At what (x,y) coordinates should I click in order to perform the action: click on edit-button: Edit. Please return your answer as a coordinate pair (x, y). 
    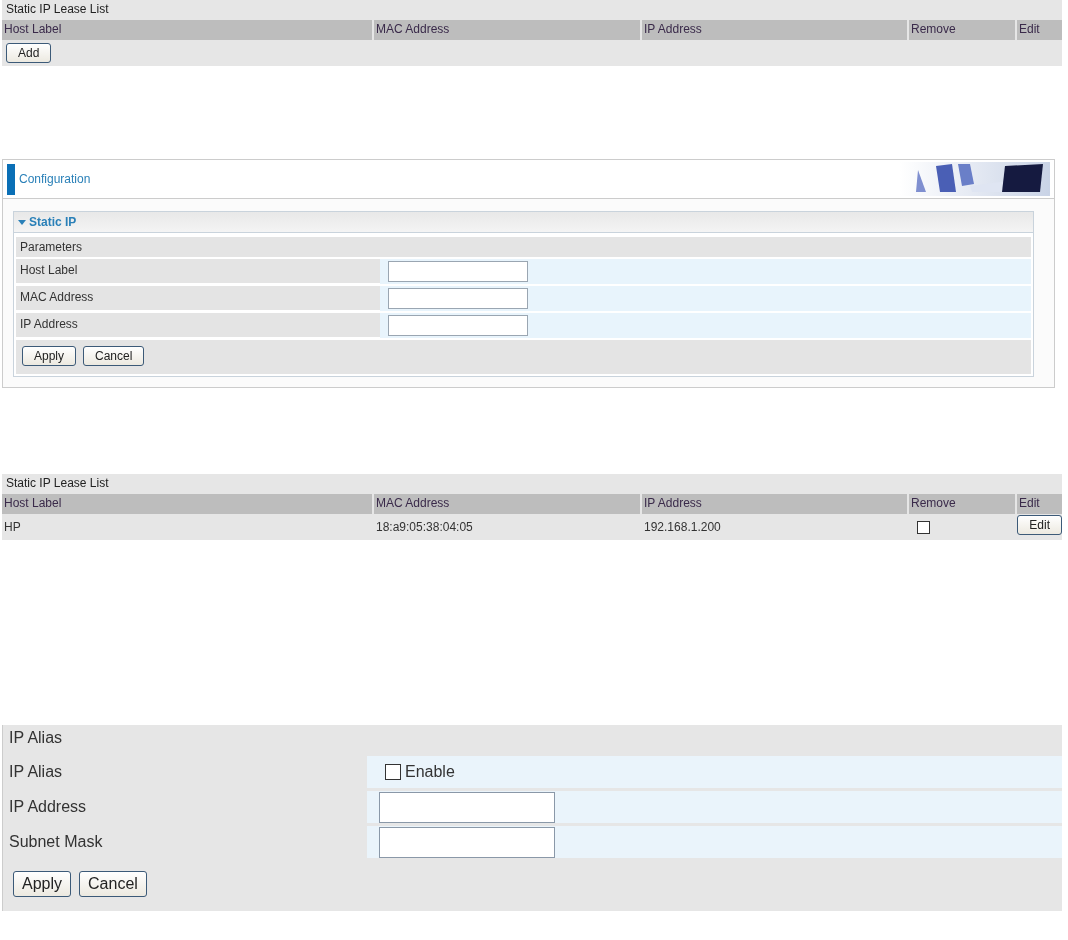
    Looking at the image, I should click on (1039, 525).